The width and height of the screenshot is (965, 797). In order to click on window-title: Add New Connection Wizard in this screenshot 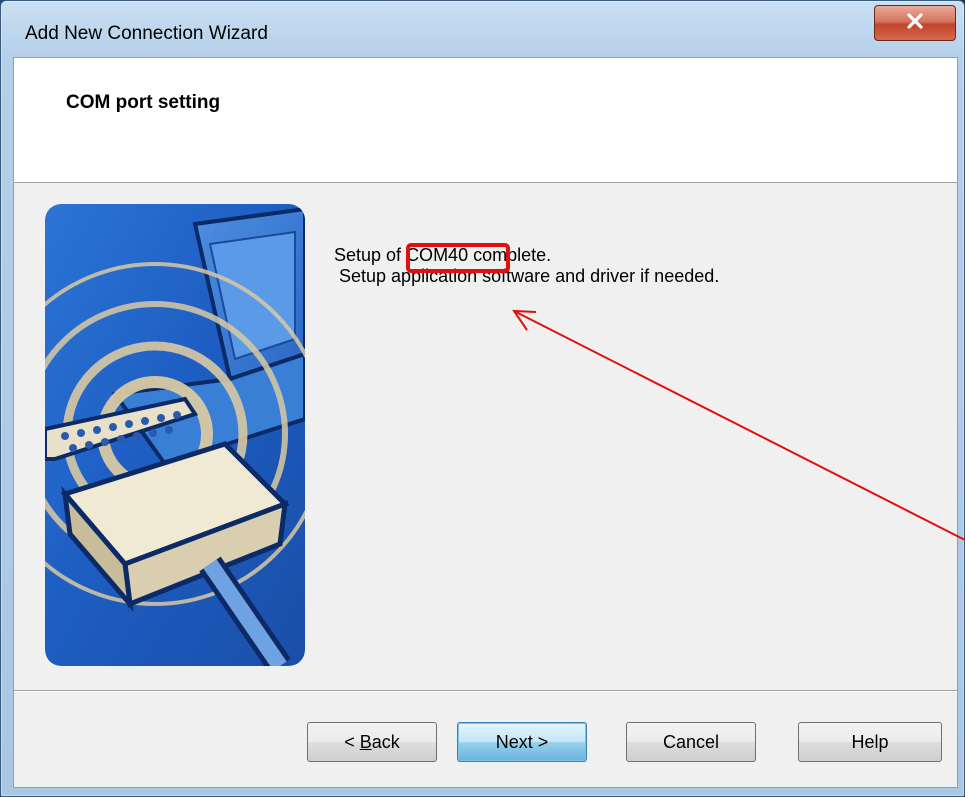, I will do `click(146, 33)`.